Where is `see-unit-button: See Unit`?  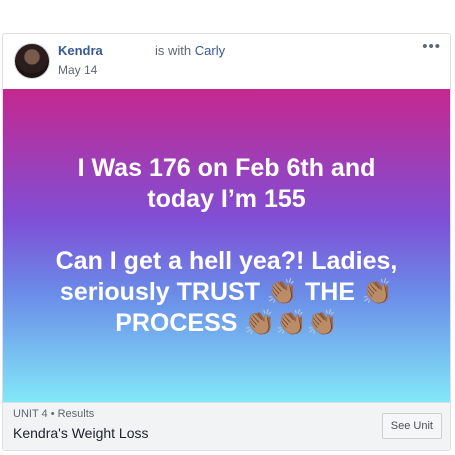
see-unit-button: See Unit is located at coordinates (411, 426).